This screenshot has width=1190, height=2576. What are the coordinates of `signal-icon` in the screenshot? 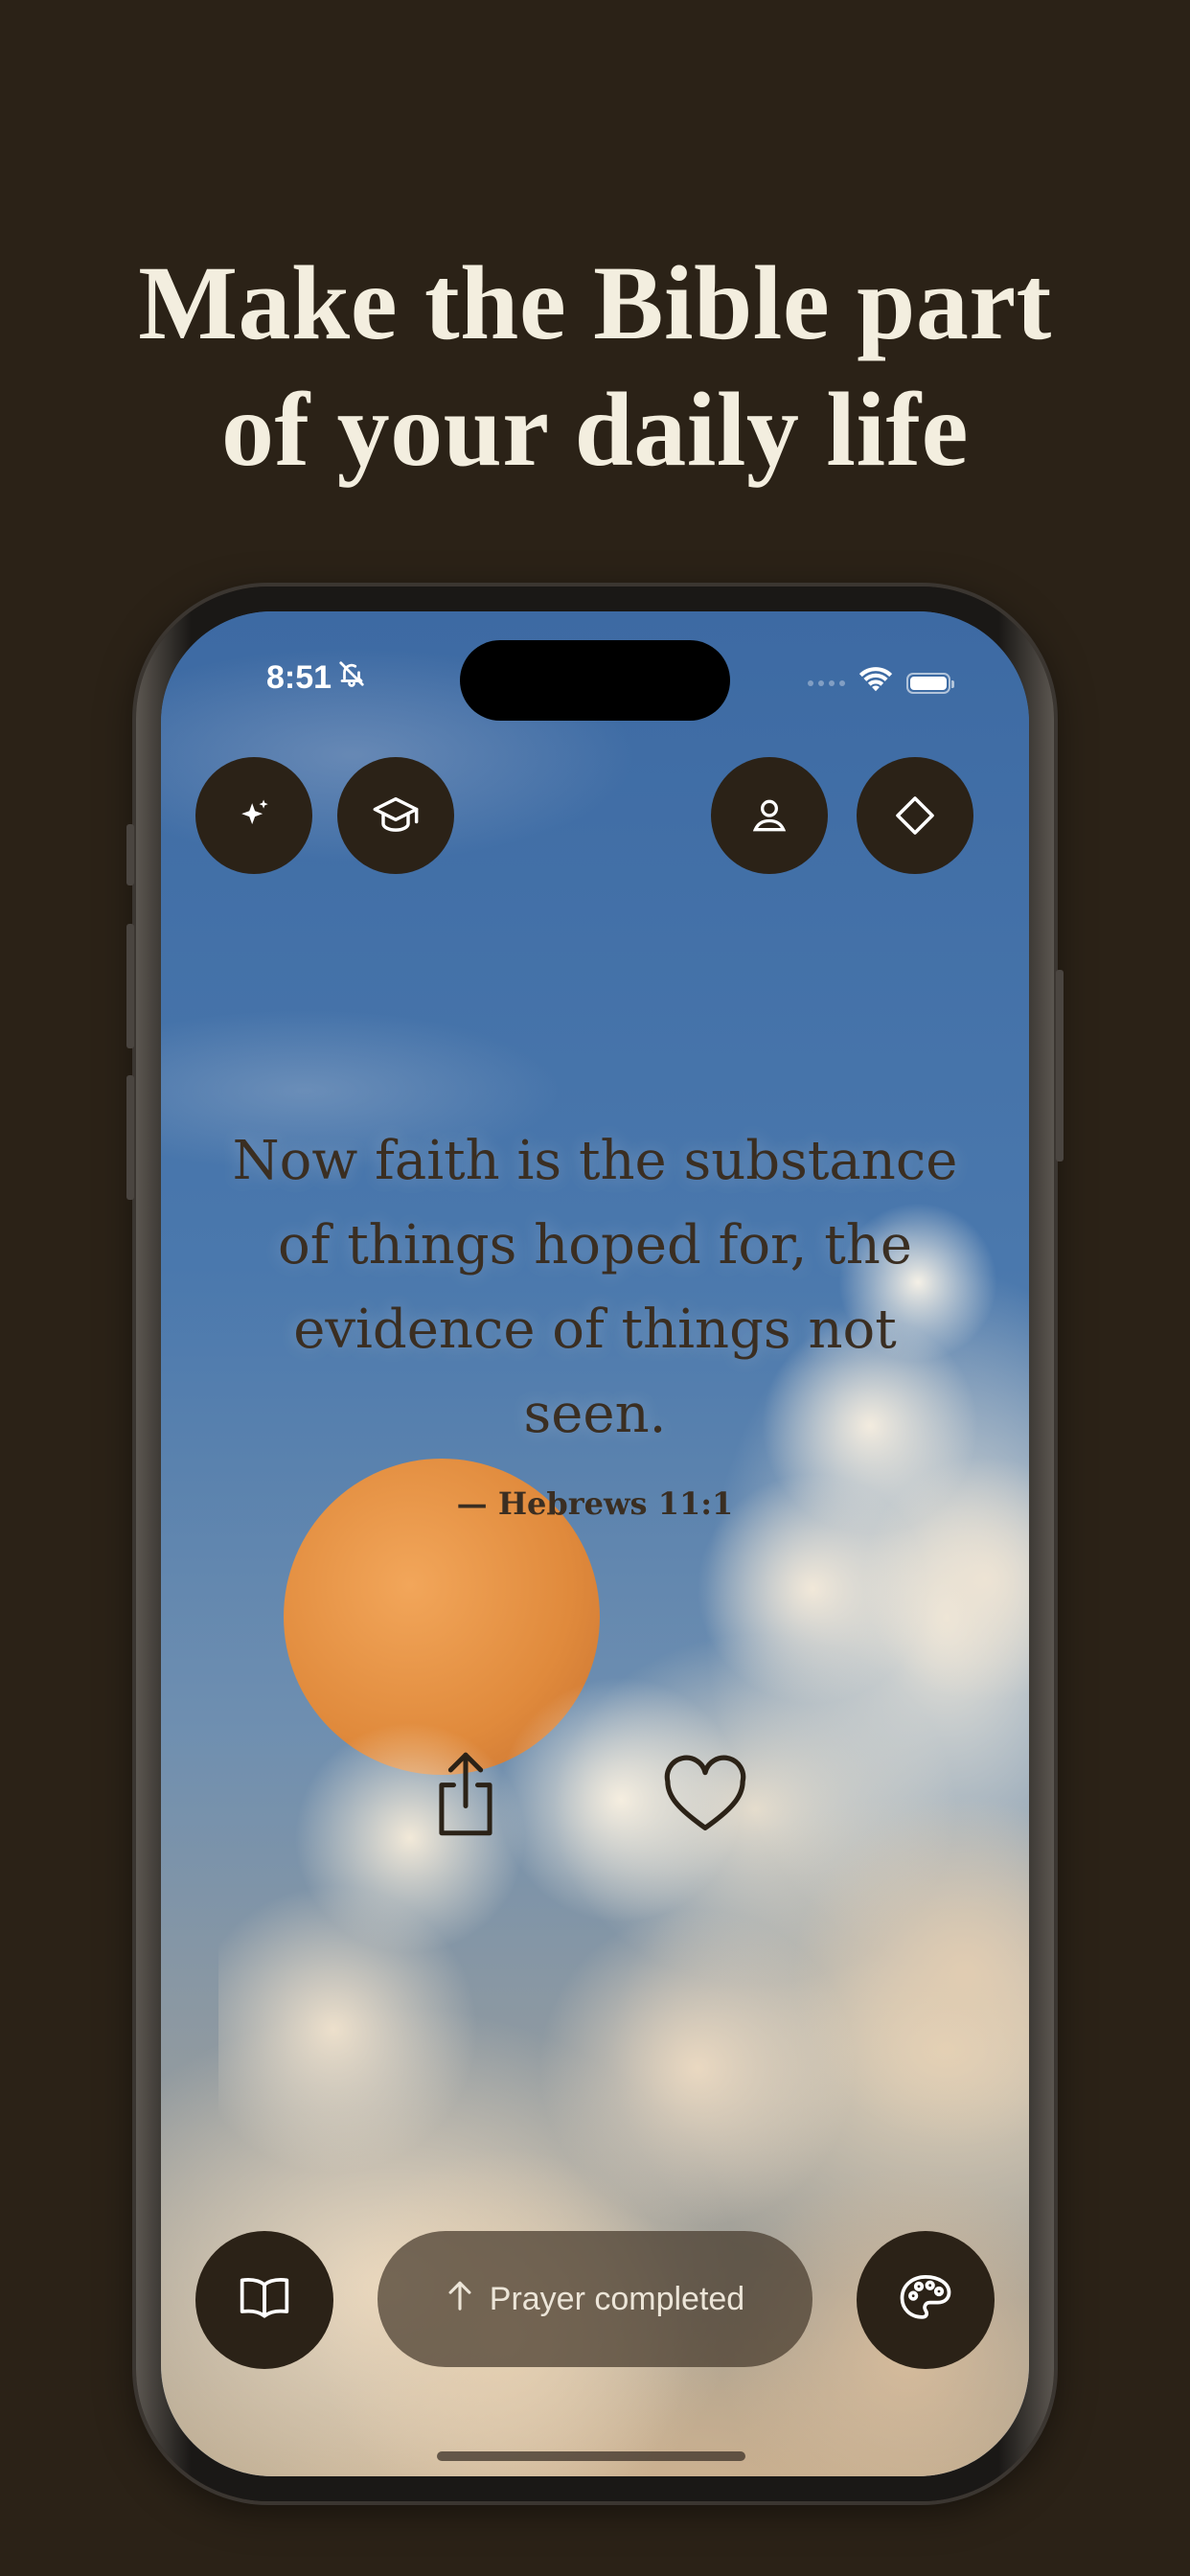 It's located at (826, 682).